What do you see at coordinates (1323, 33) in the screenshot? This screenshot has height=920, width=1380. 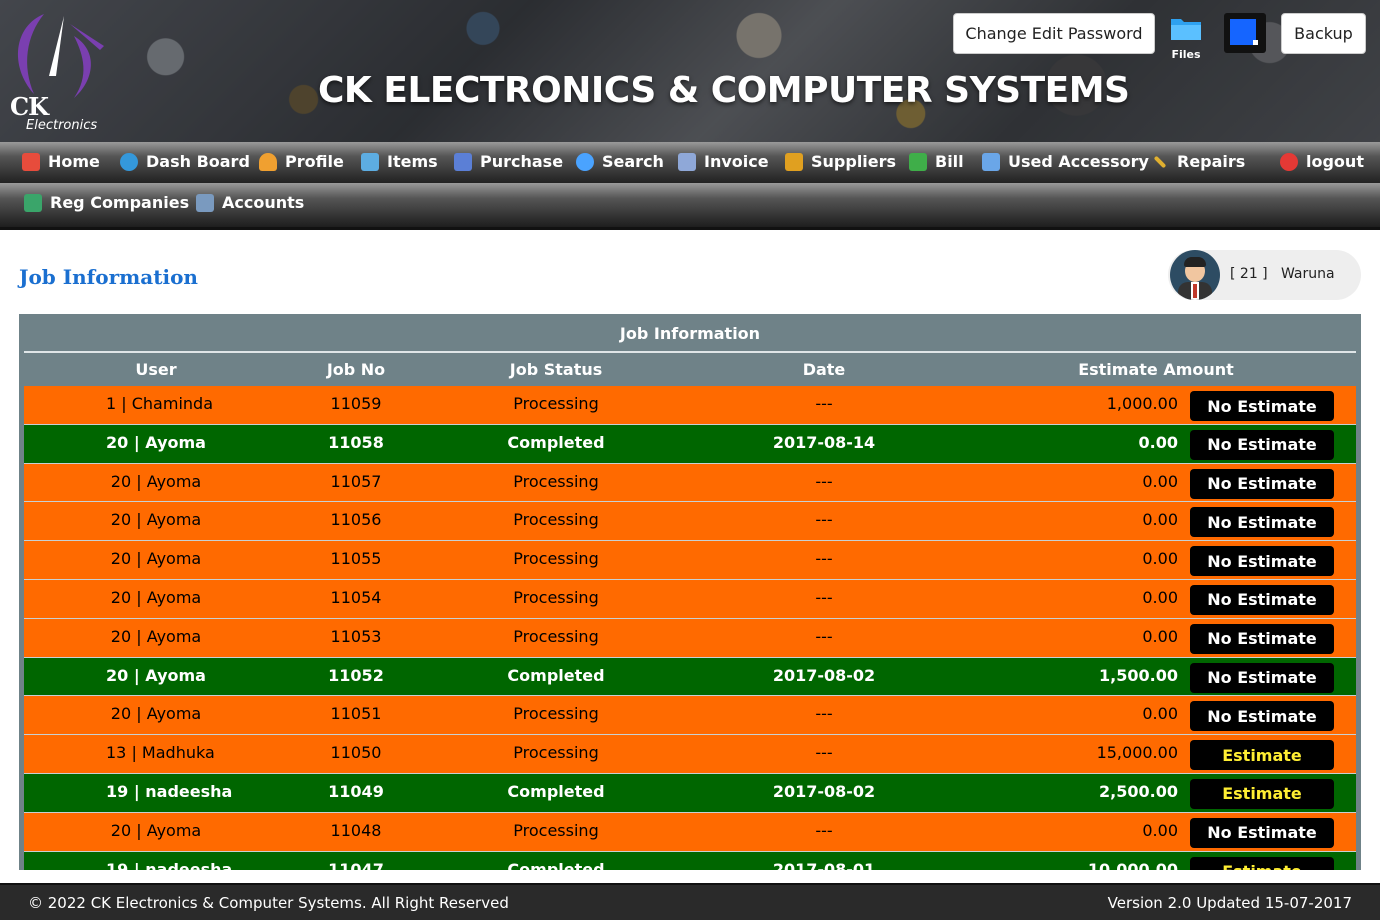 I see `backup-button: Backup` at bounding box center [1323, 33].